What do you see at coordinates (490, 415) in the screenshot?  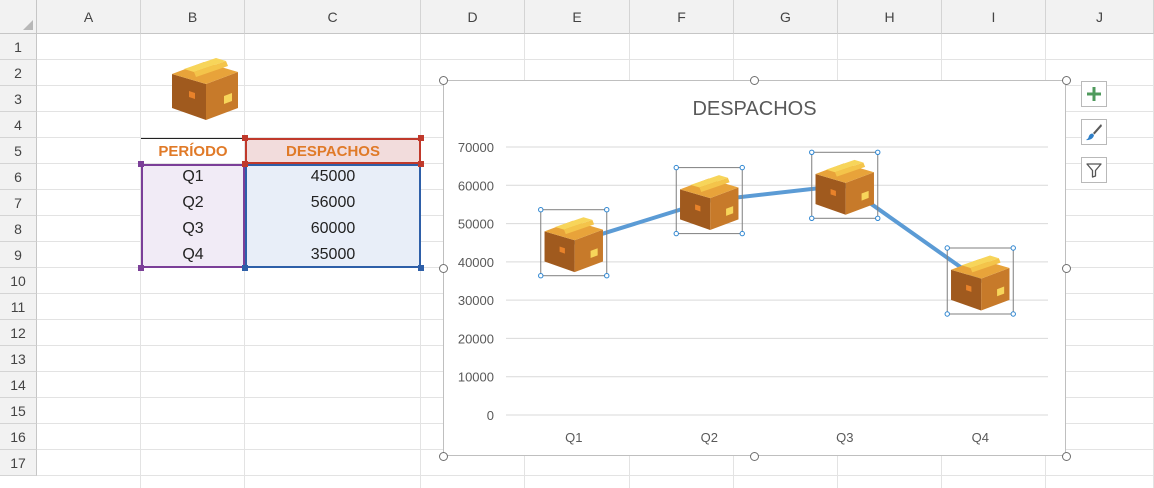 I see `y-tick-label: 0` at bounding box center [490, 415].